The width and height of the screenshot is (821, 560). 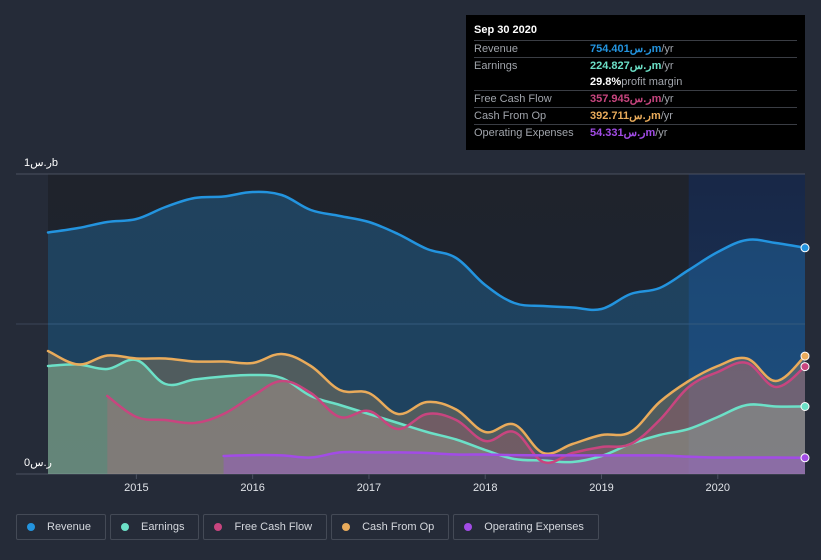 What do you see at coordinates (427, 476) in the screenshot?
I see `x-axis` at bounding box center [427, 476].